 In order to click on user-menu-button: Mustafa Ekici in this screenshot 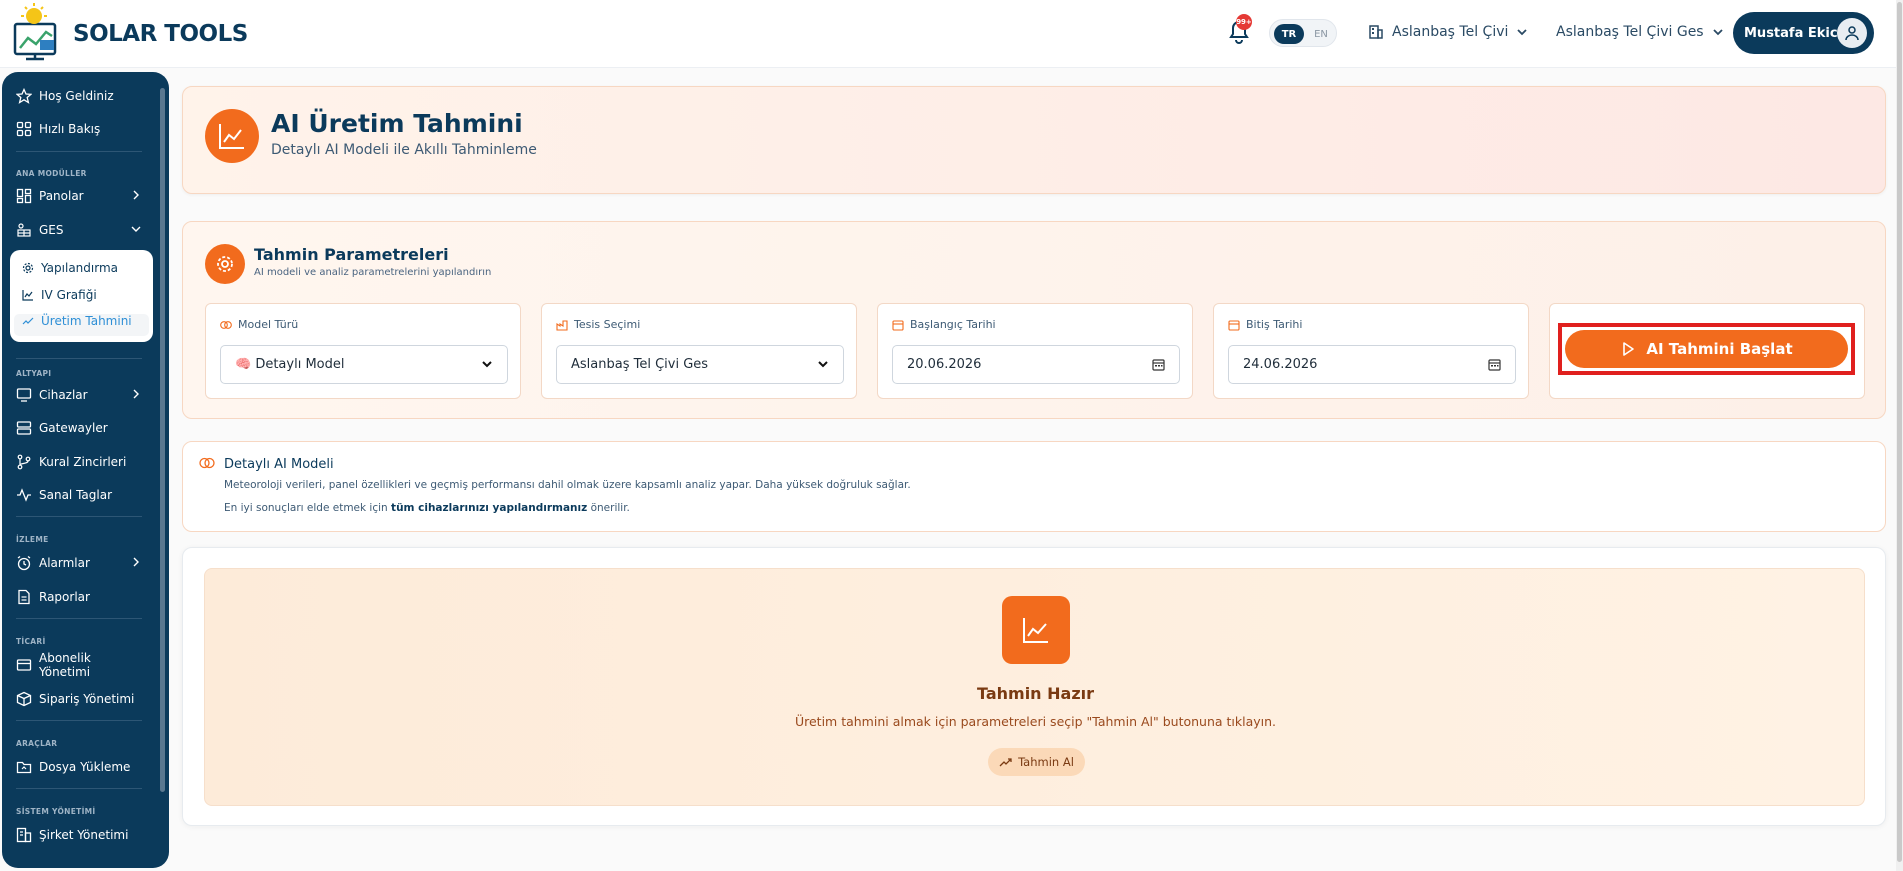, I will do `click(1803, 33)`.